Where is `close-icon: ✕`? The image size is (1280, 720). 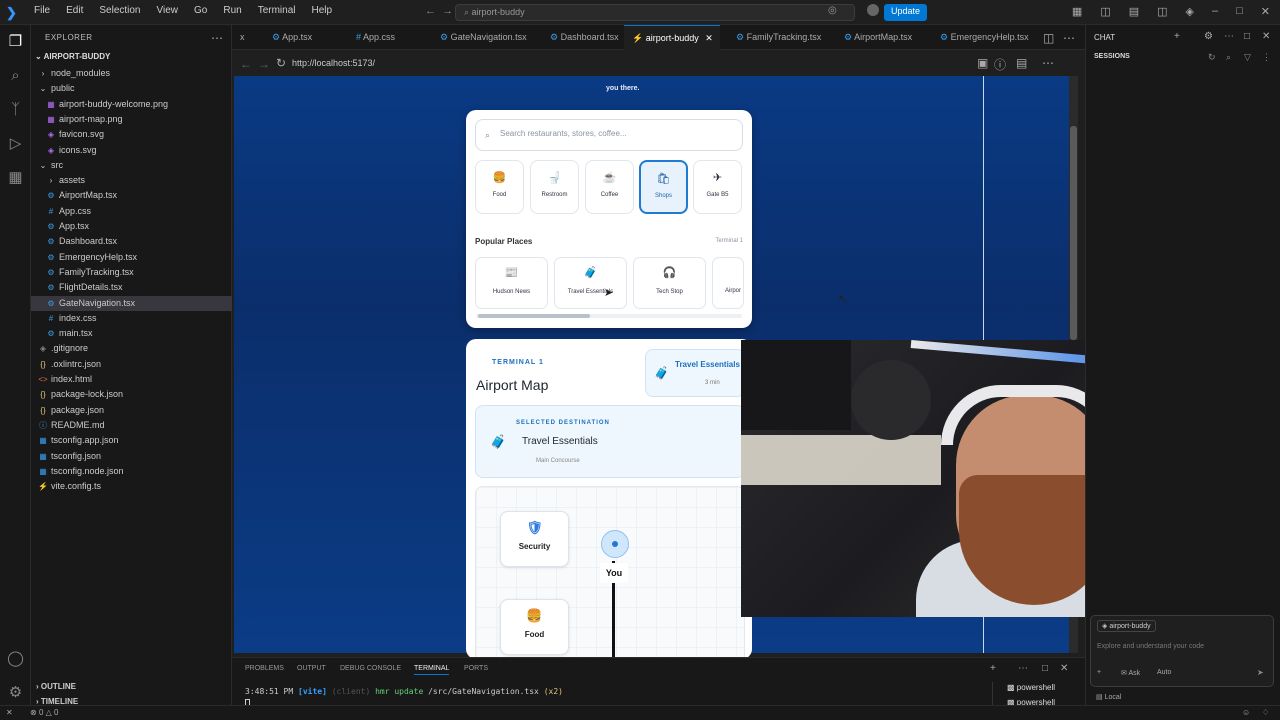
close-icon: ✕ is located at coordinates (1266, 36).